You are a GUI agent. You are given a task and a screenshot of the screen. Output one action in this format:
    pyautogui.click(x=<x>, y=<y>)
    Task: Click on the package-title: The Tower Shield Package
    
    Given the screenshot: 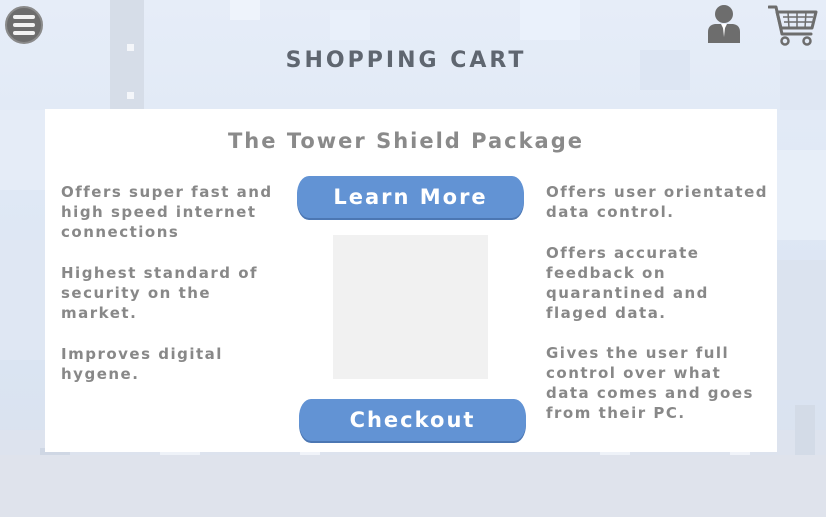 What is the action you would take?
    pyautogui.click(x=406, y=141)
    